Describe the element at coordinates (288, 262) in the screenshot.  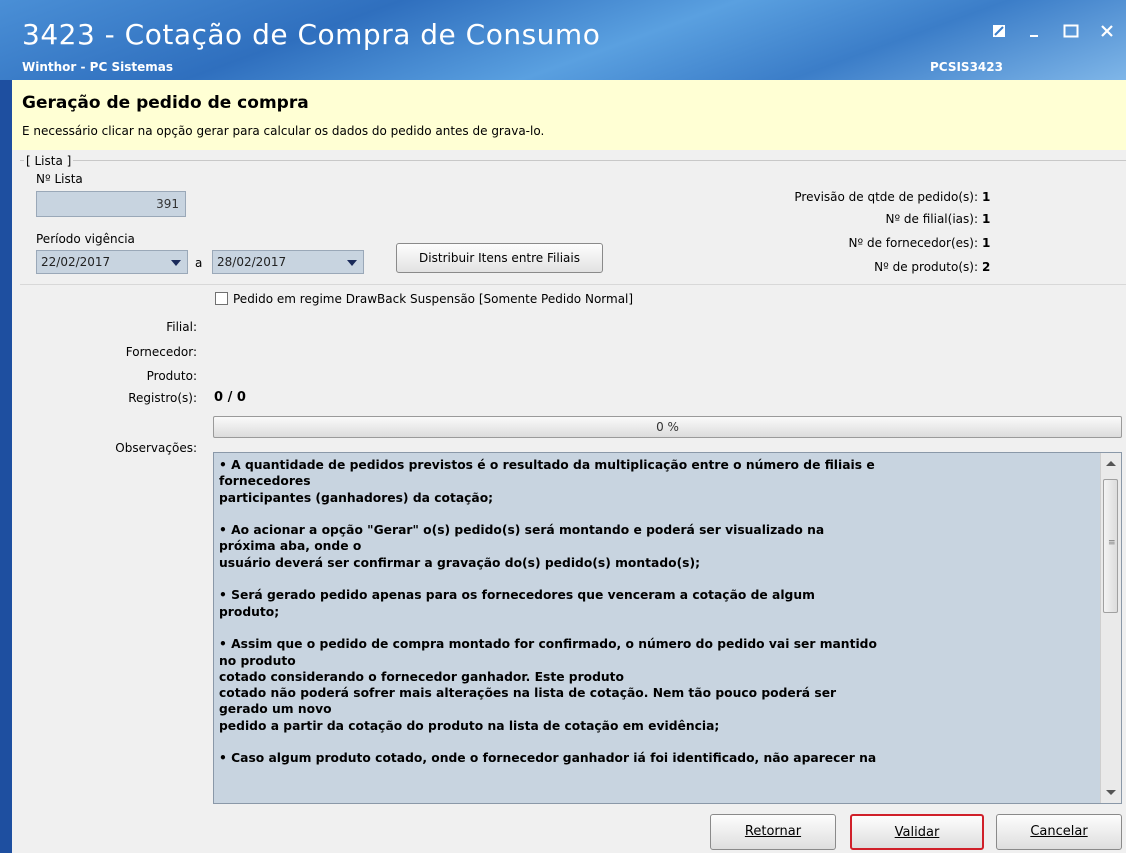
I see `date-to-field: 28/02/2017` at that location.